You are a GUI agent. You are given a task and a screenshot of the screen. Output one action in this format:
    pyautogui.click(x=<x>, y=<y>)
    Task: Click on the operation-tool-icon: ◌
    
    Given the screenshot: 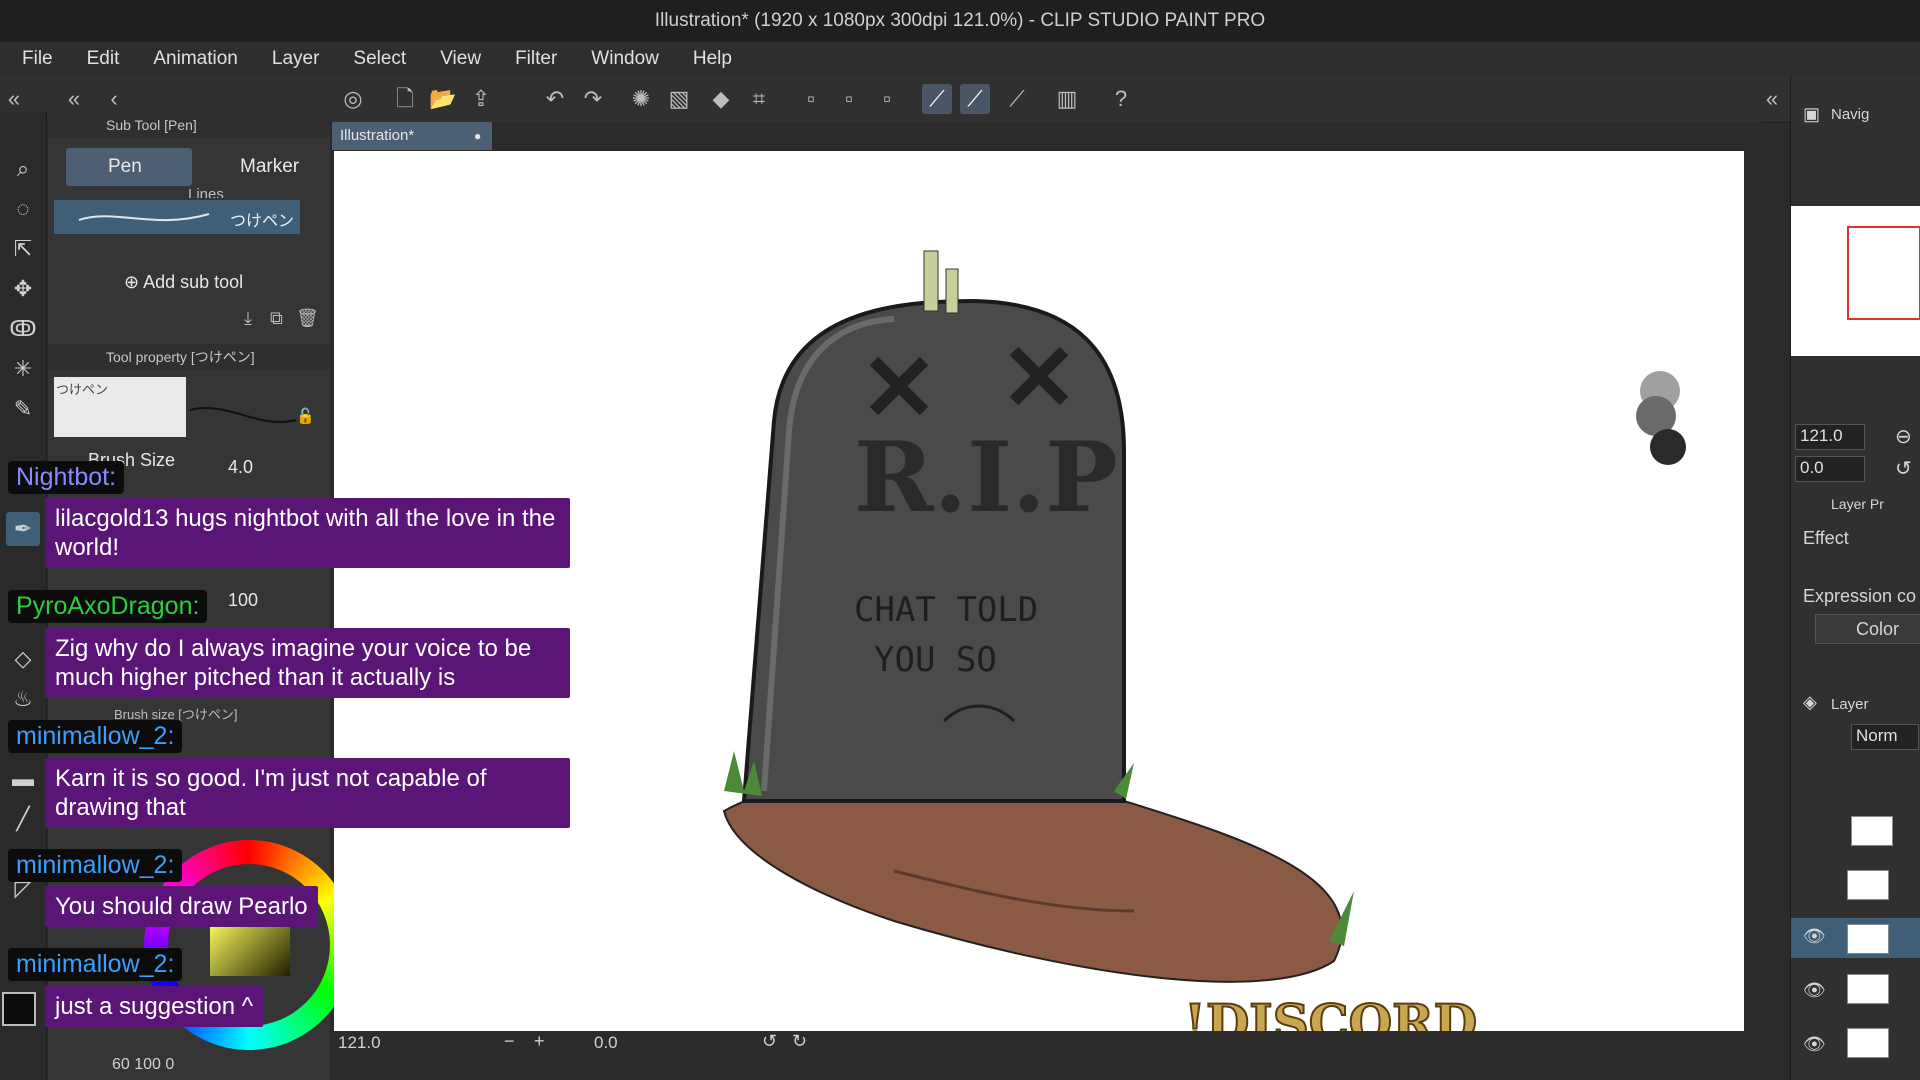 What is the action you would take?
    pyautogui.click(x=23, y=209)
    